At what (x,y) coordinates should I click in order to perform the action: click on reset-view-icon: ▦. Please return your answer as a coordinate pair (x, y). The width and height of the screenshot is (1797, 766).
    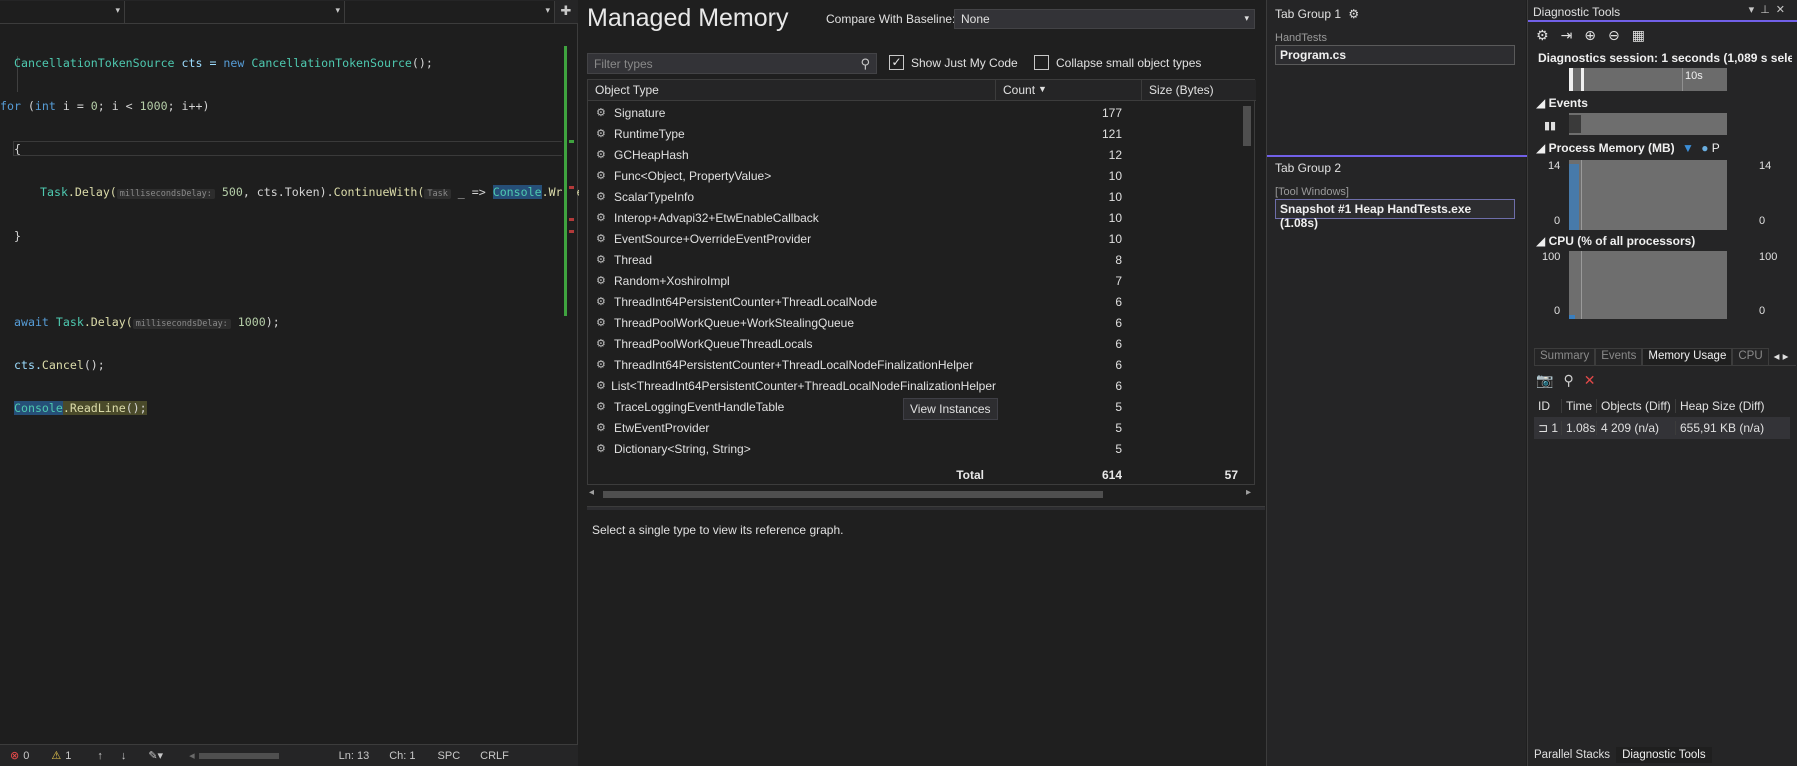
    Looking at the image, I should click on (1638, 35).